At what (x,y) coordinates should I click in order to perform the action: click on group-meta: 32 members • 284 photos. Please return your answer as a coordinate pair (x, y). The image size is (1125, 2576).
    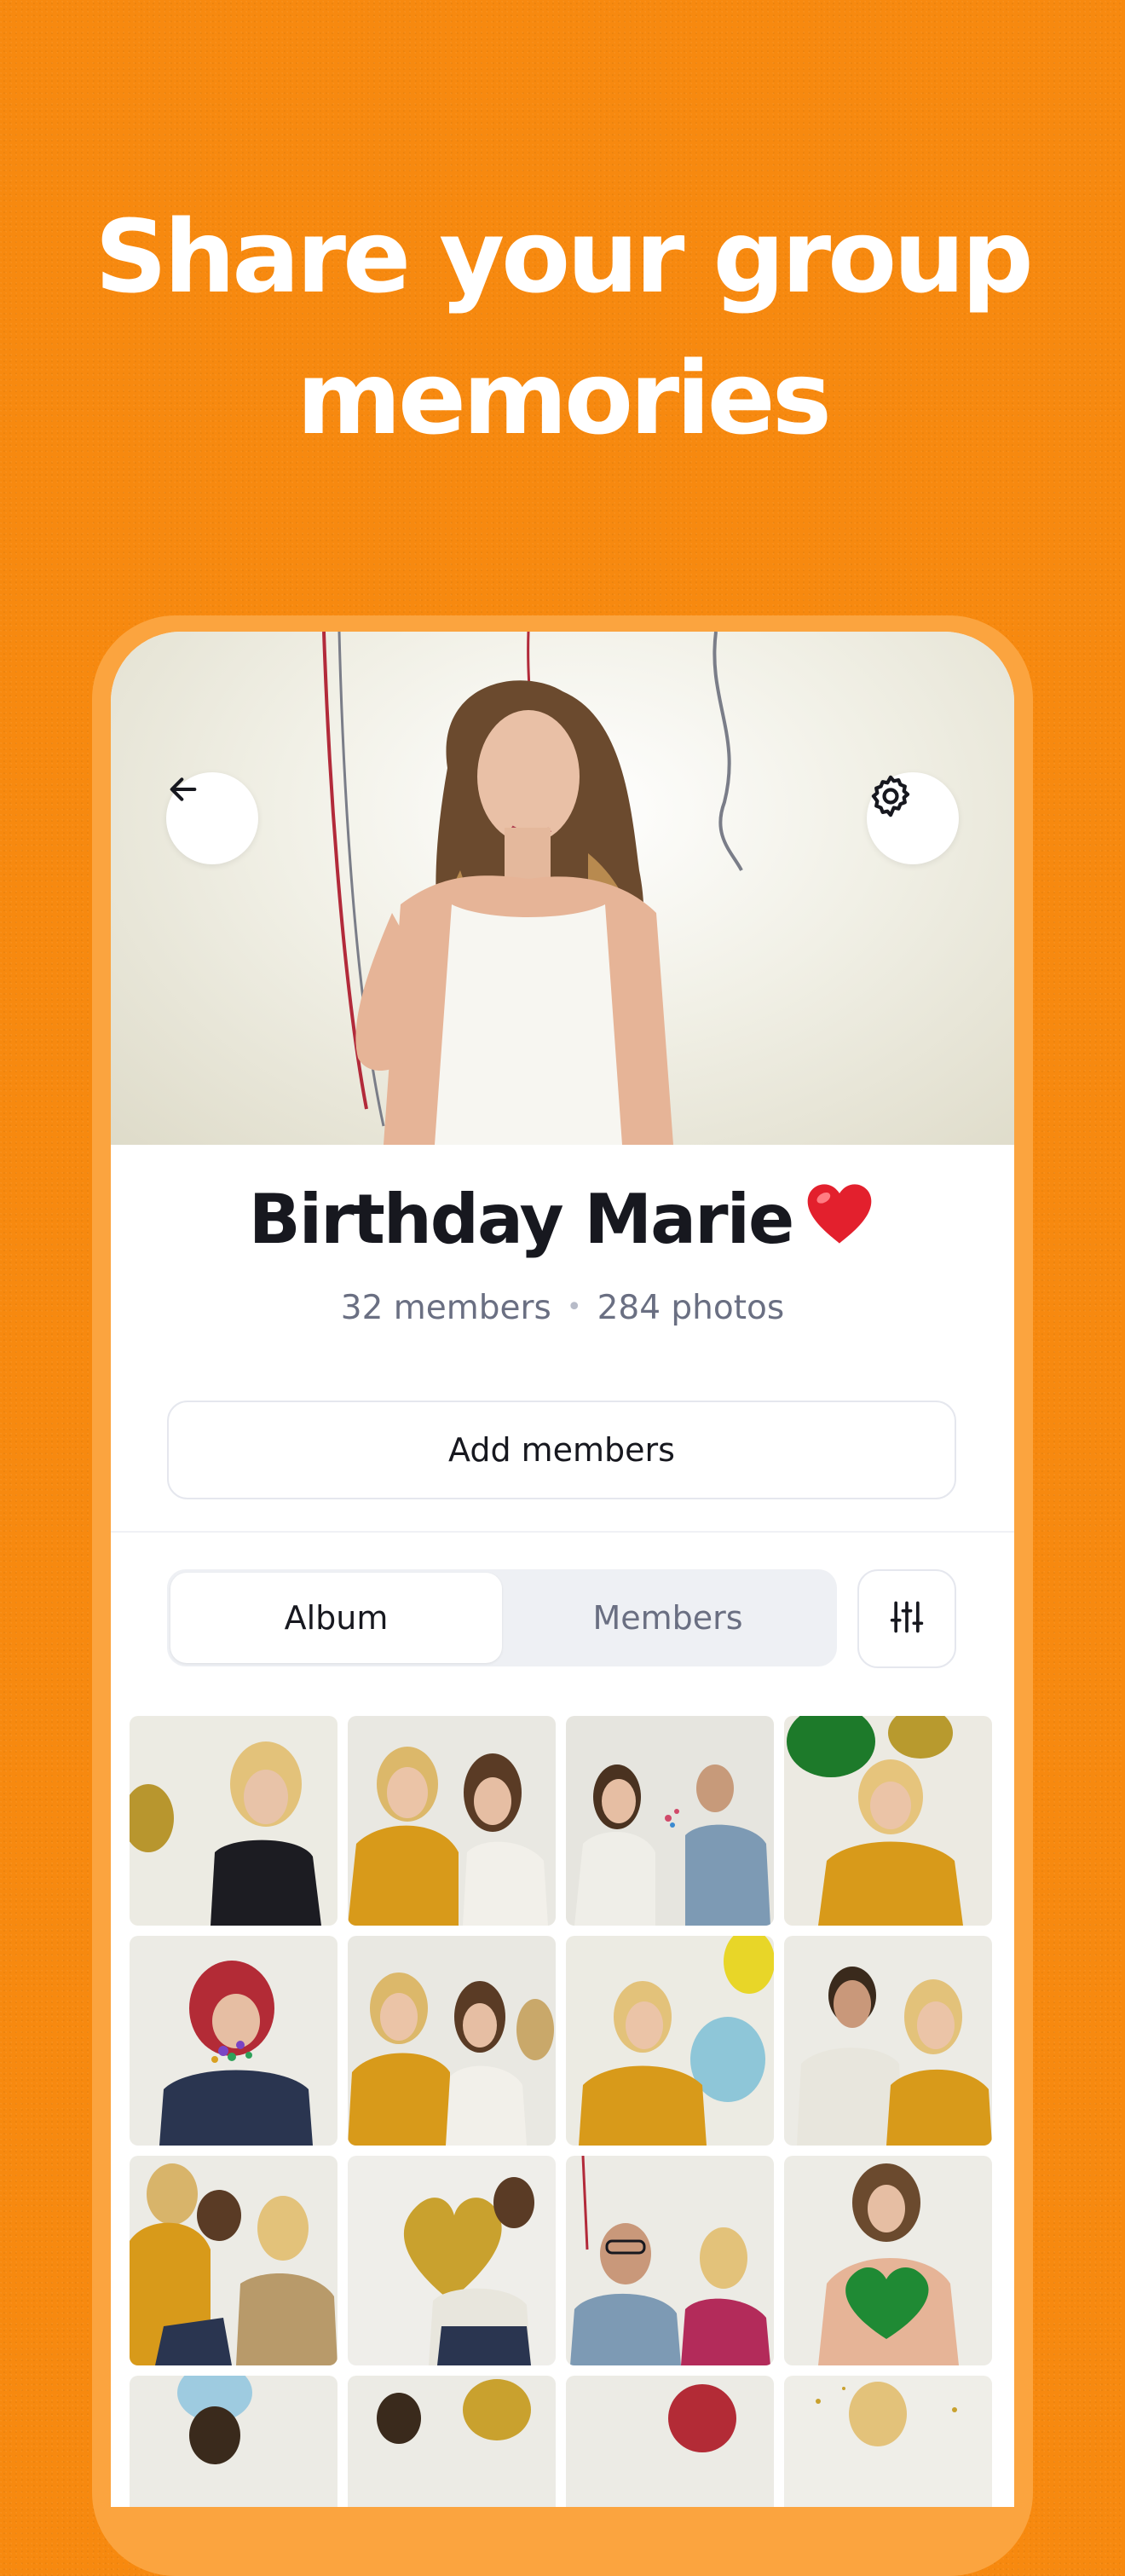
    Looking at the image, I should click on (562, 1308).